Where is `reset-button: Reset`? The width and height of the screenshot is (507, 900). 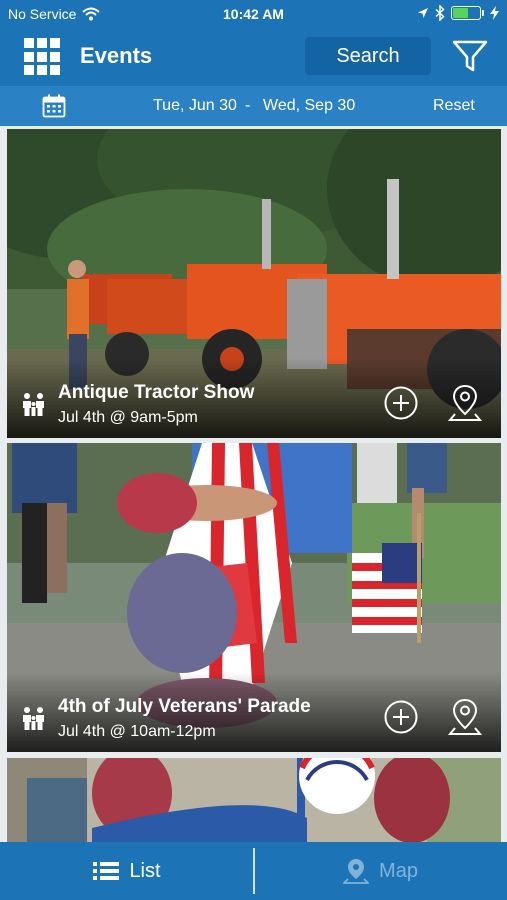
reset-button: Reset is located at coordinates (454, 106).